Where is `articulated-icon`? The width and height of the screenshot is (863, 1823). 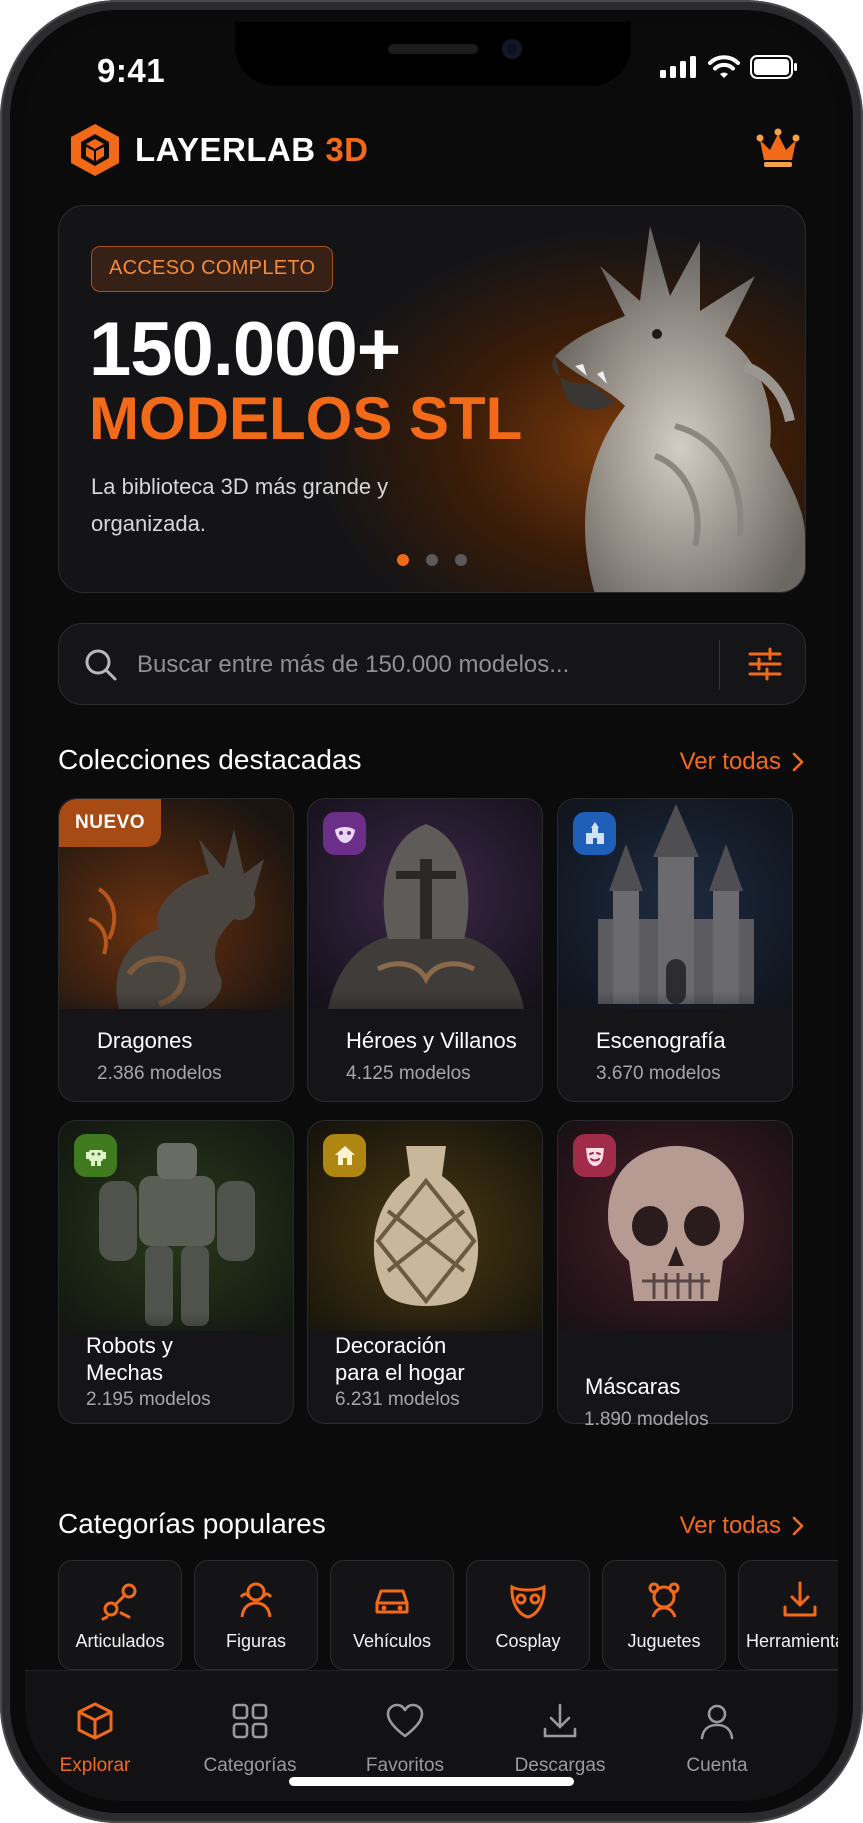 articulated-icon is located at coordinates (119, 1602).